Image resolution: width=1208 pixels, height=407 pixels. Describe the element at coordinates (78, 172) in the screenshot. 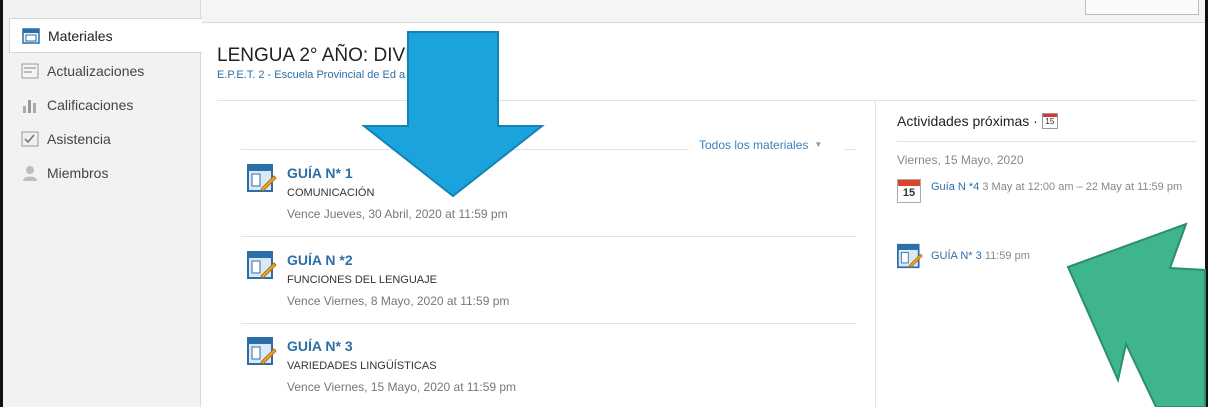

I see `sidebar-item-label: Miembros` at that location.